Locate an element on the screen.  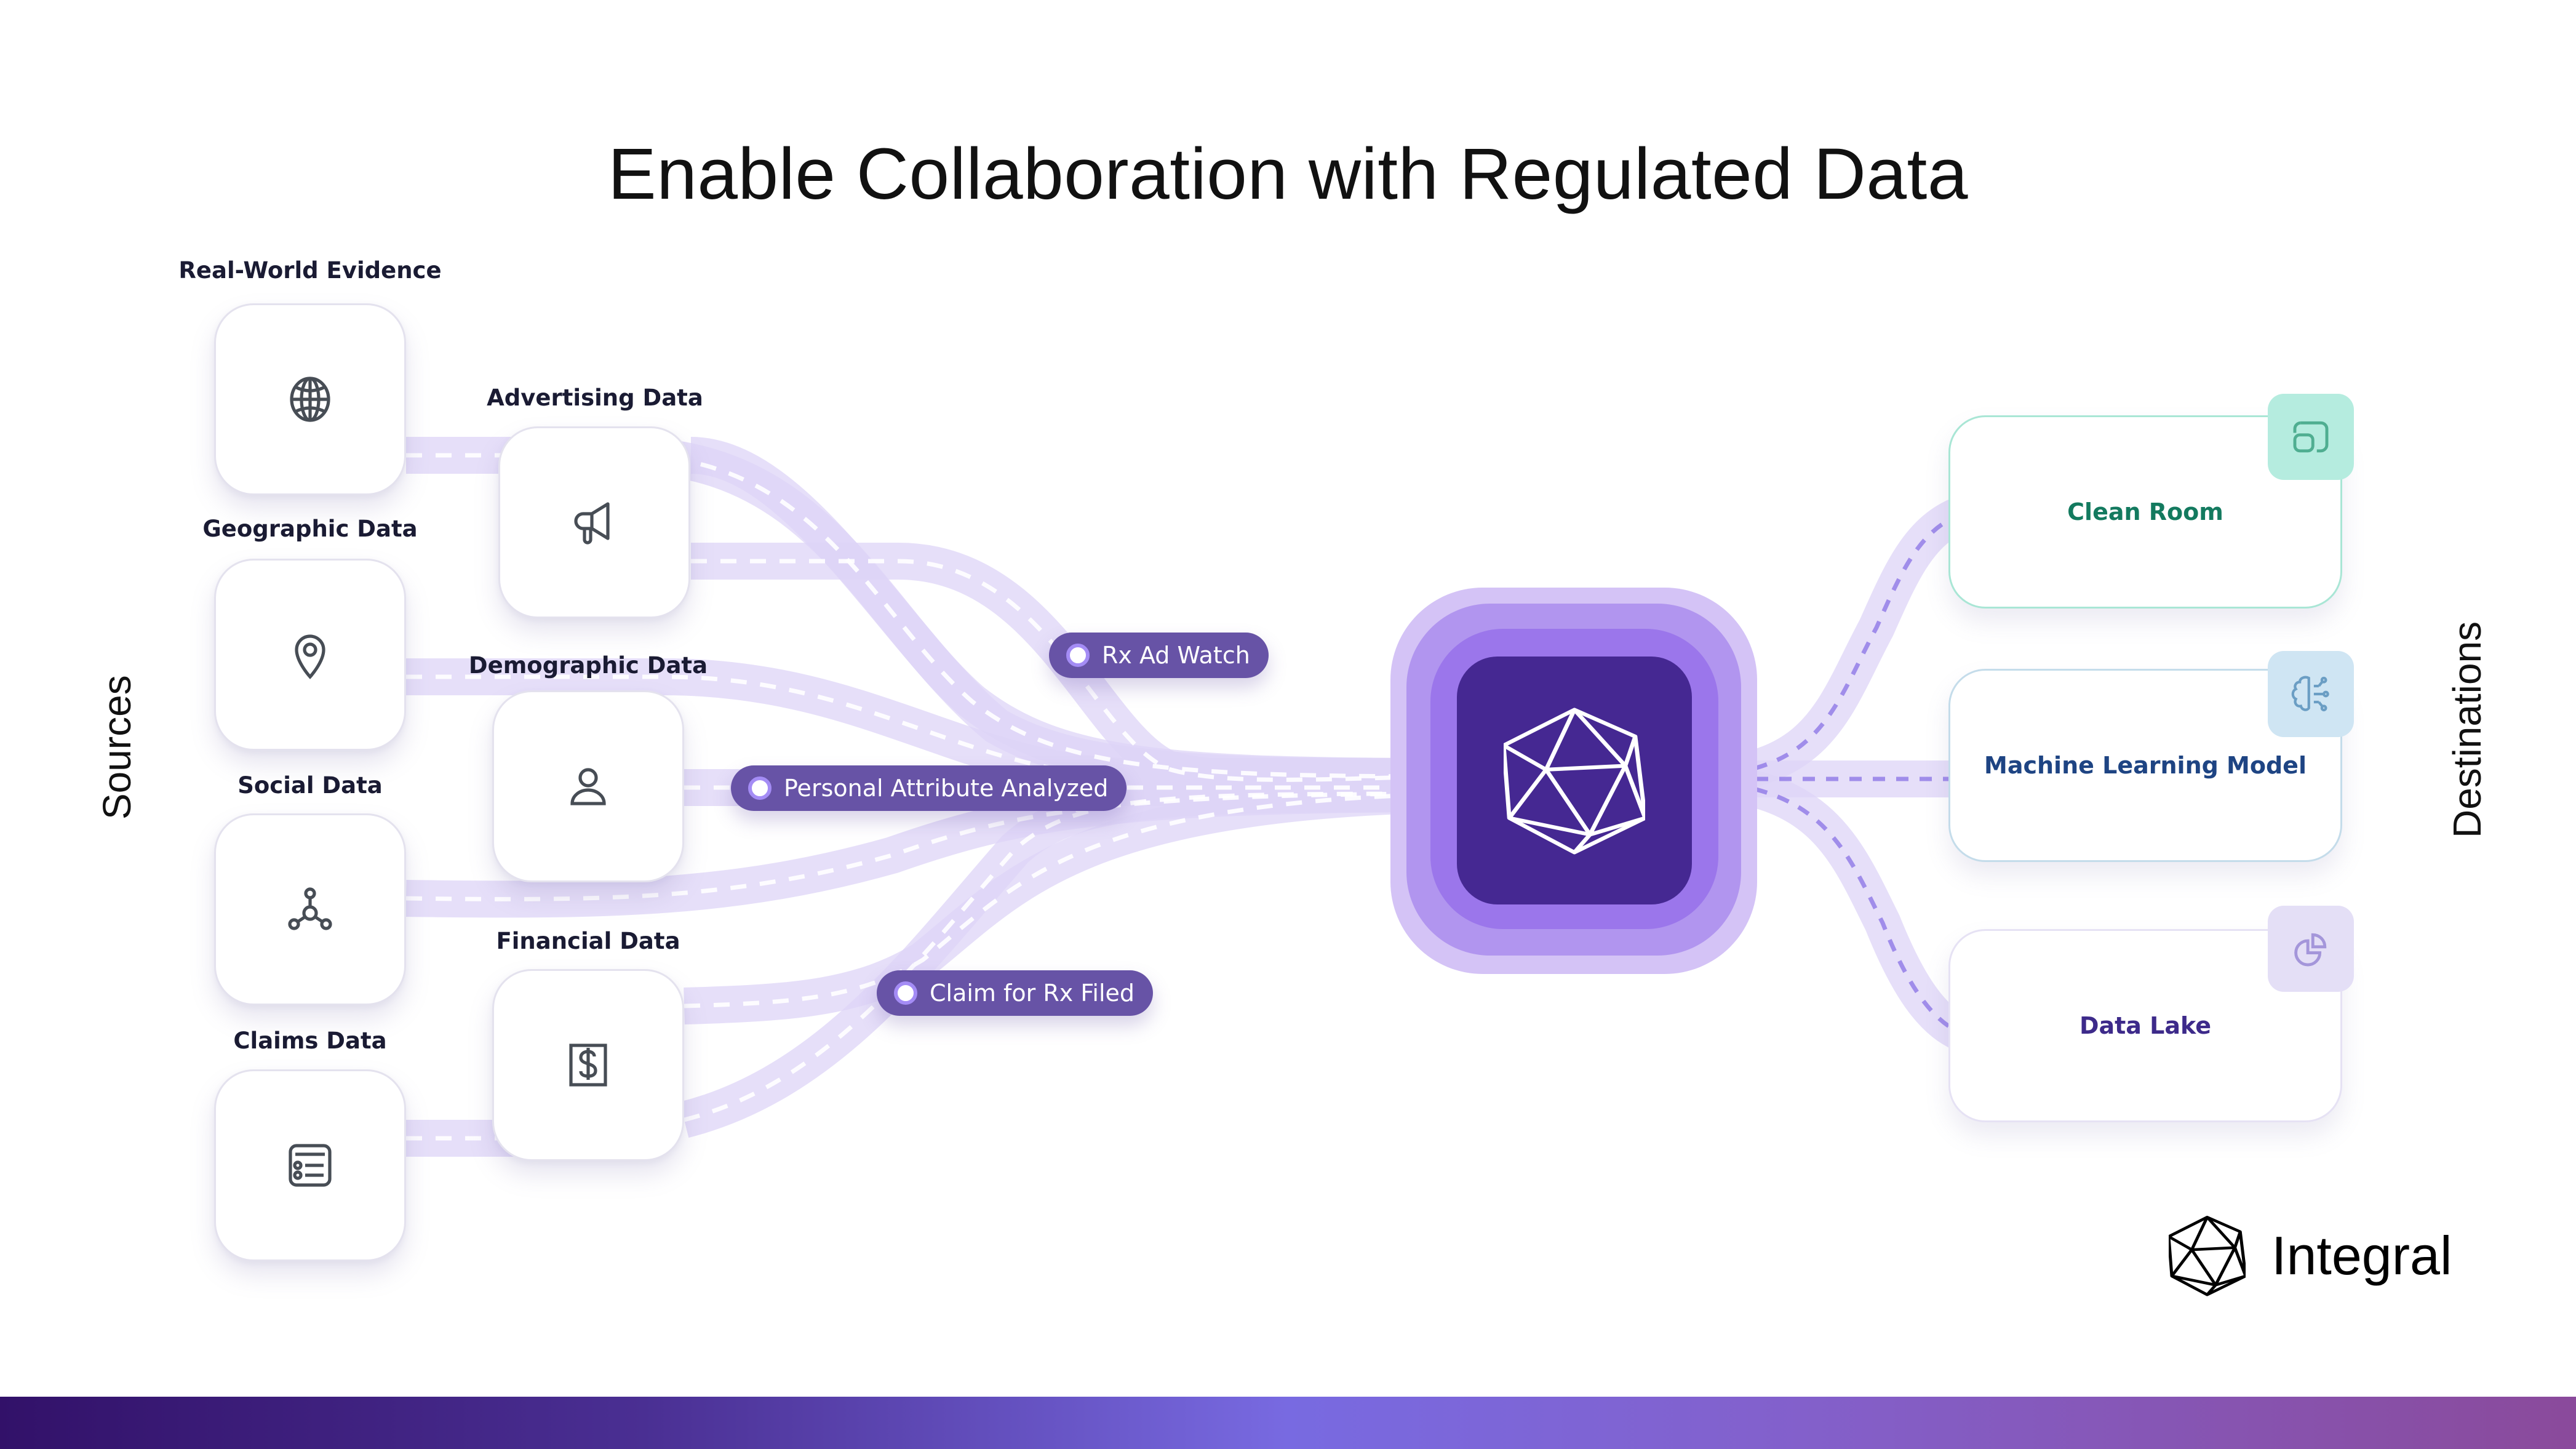
event-pill-rx-ad-watch: Rx Ad Watch is located at coordinates (1159, 655).